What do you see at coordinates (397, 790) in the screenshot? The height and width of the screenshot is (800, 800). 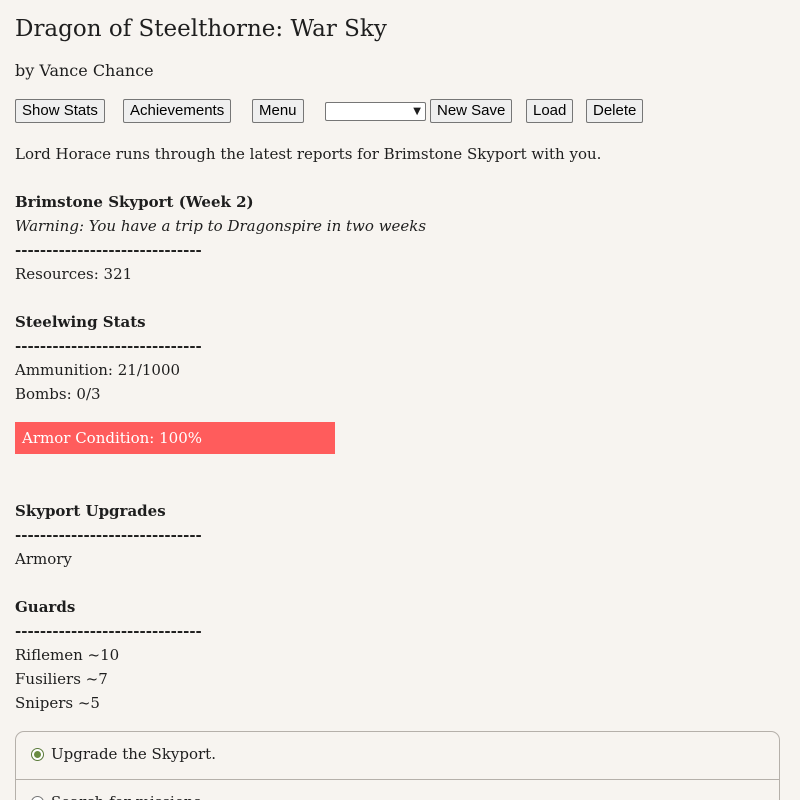 I see `choice-search-missions: Search for missions.` at bounding box center [397, 790].